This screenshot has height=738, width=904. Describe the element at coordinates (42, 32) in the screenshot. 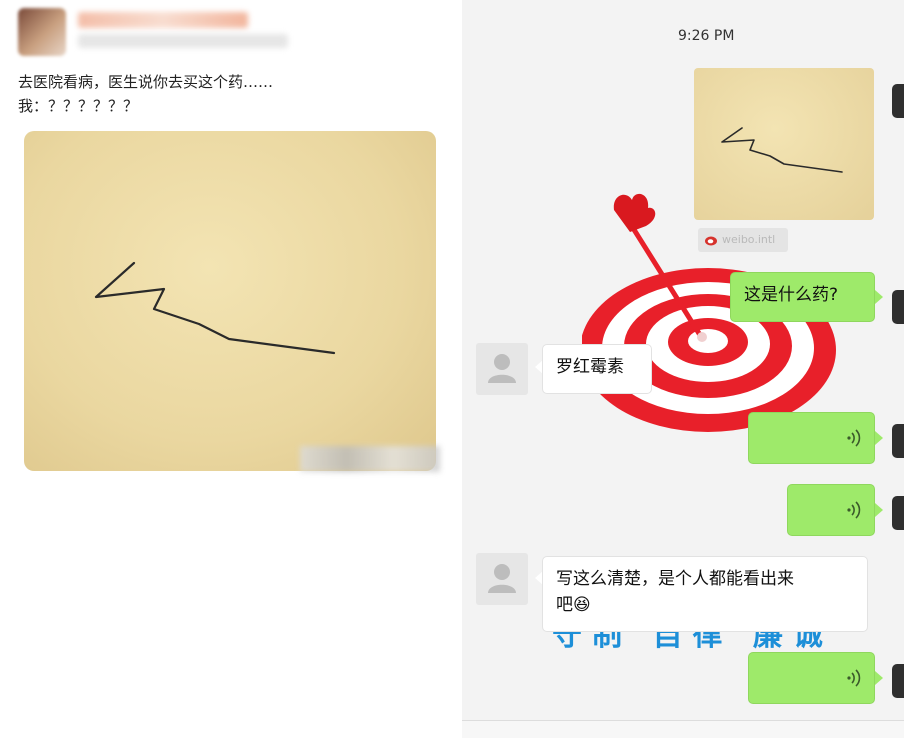

I see `poster-avatar-blurred` at that location.